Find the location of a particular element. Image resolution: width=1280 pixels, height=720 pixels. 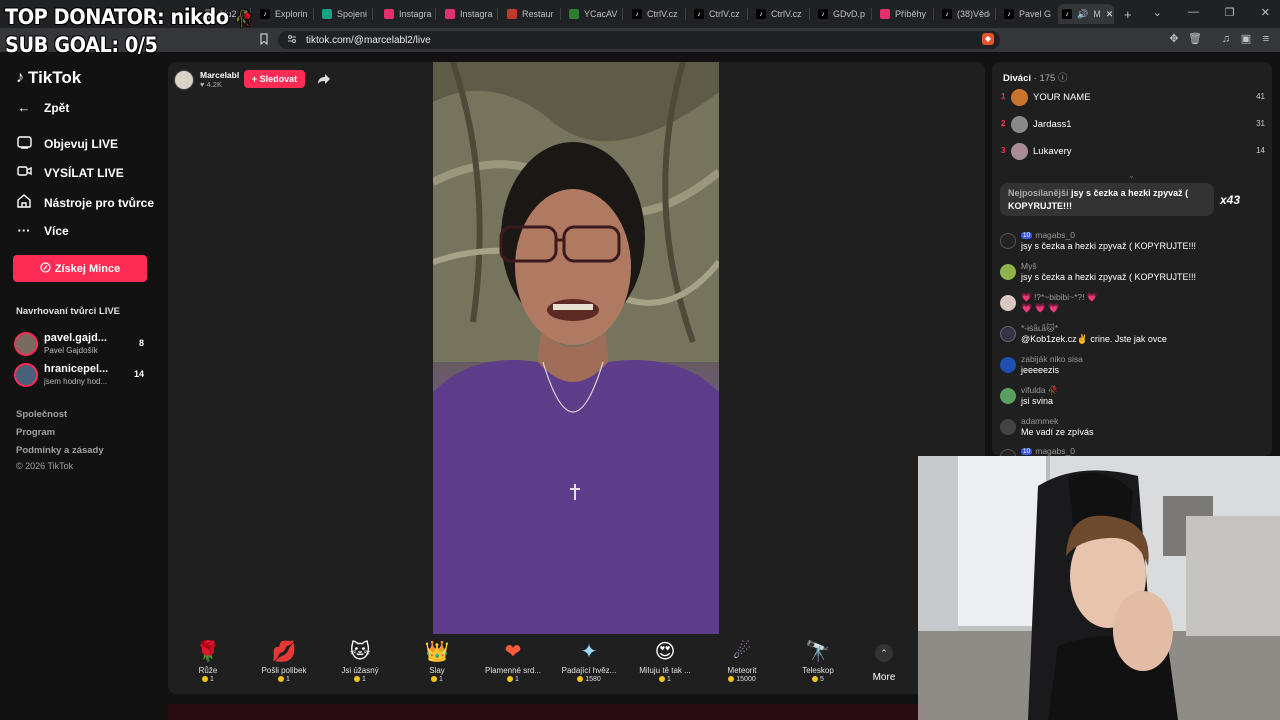

gift-item: 🔭 Teleskop 5 is located at coordinates (818, 666).